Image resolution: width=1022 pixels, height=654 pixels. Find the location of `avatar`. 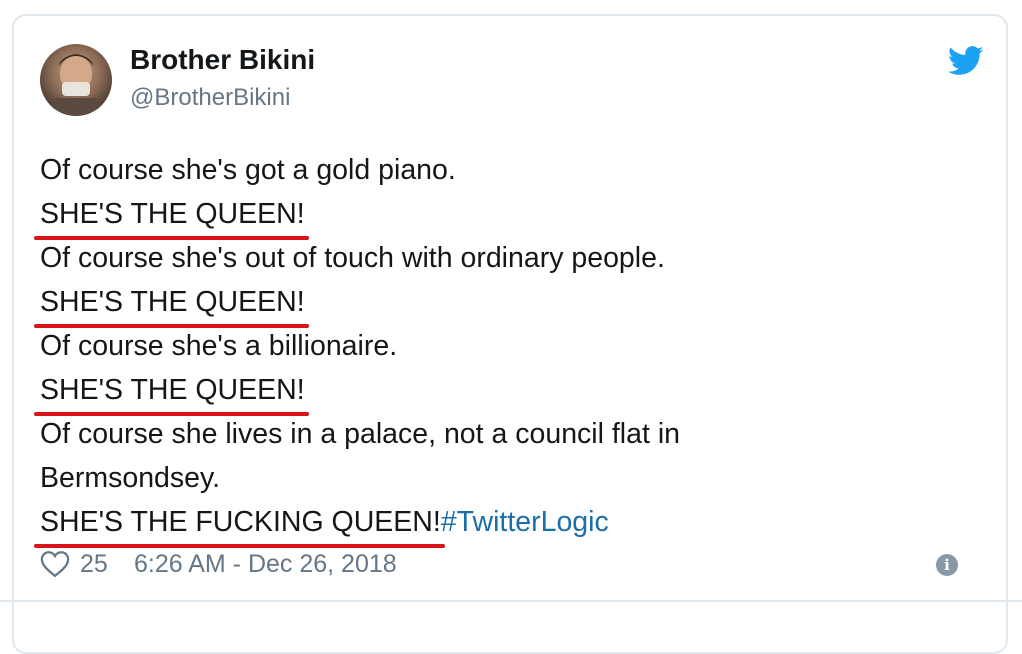

avatar is located at coordinates (76, 80).